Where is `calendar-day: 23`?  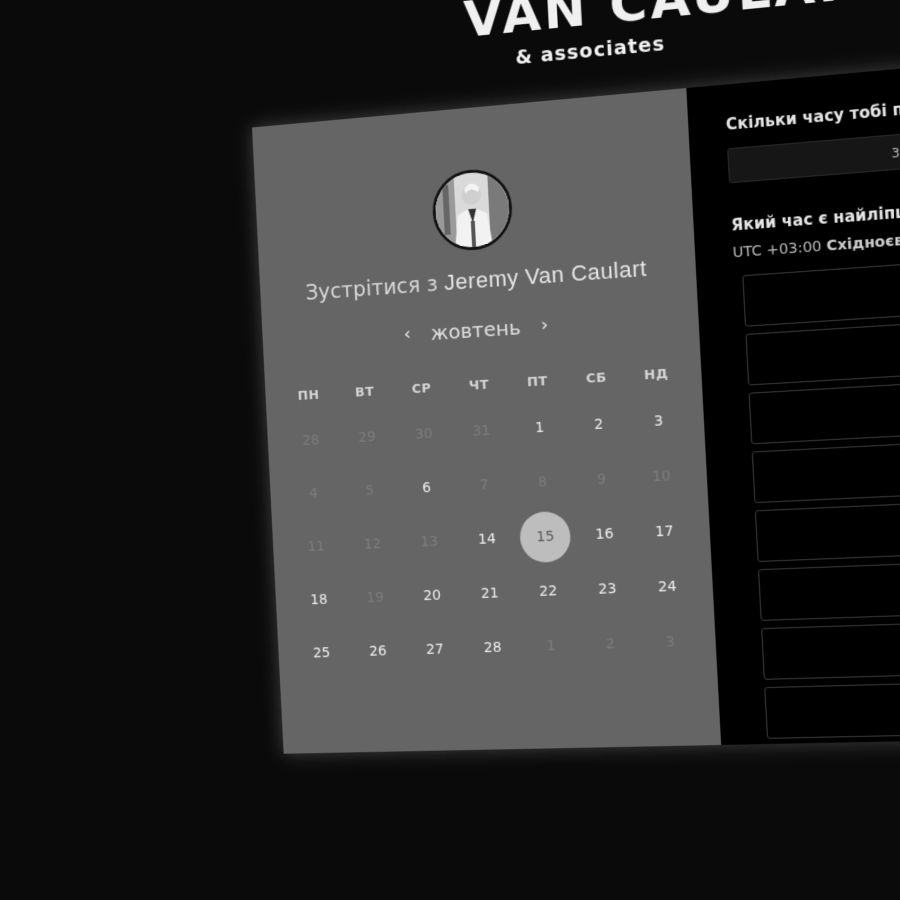
calendar-day: 23 is located at coordinates (607, 589).